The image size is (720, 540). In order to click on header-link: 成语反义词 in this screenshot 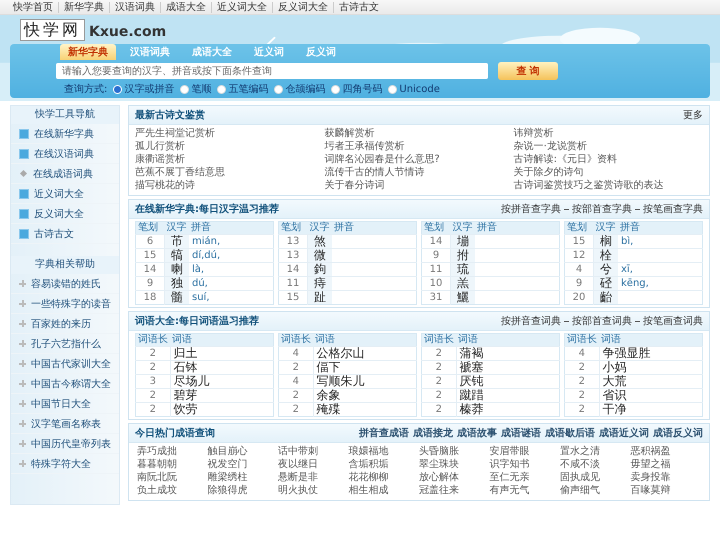, I will do `click(678, 433)`.